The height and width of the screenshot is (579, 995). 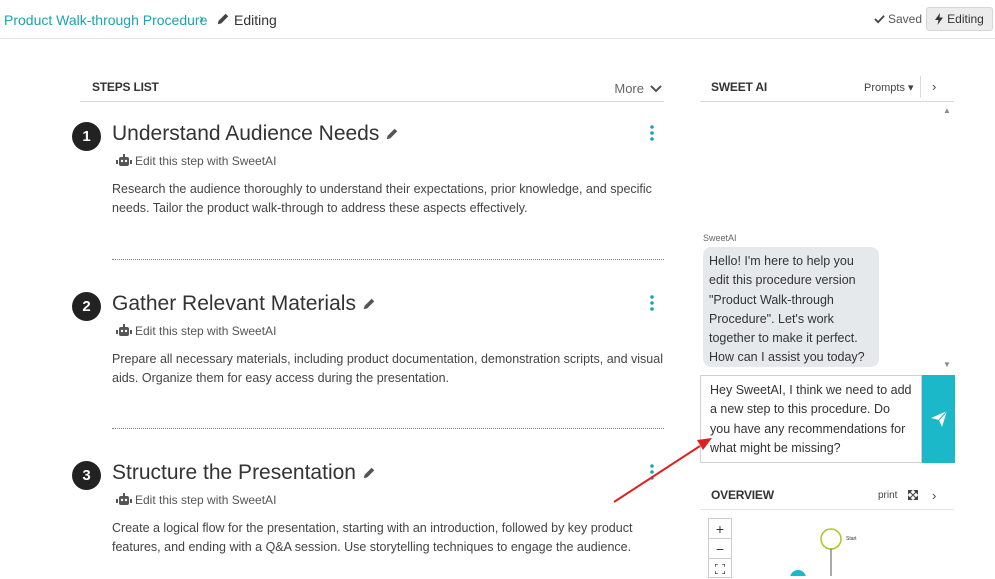 What do you see at coordinates (372, 87) in the screenshot?
I see `steps-list-header: STEPS LIST More` at bounding box center [372, 87].